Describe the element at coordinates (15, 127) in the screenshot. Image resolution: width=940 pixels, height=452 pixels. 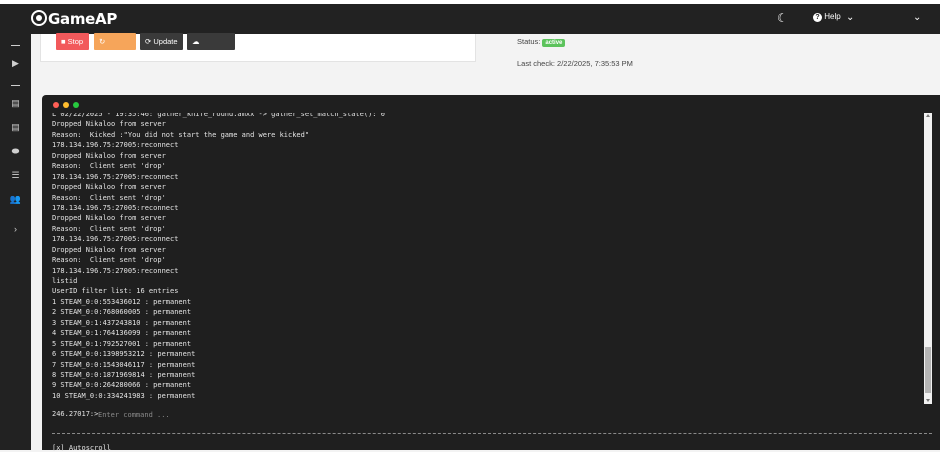
I see `servers-icon: ▤` at that location.